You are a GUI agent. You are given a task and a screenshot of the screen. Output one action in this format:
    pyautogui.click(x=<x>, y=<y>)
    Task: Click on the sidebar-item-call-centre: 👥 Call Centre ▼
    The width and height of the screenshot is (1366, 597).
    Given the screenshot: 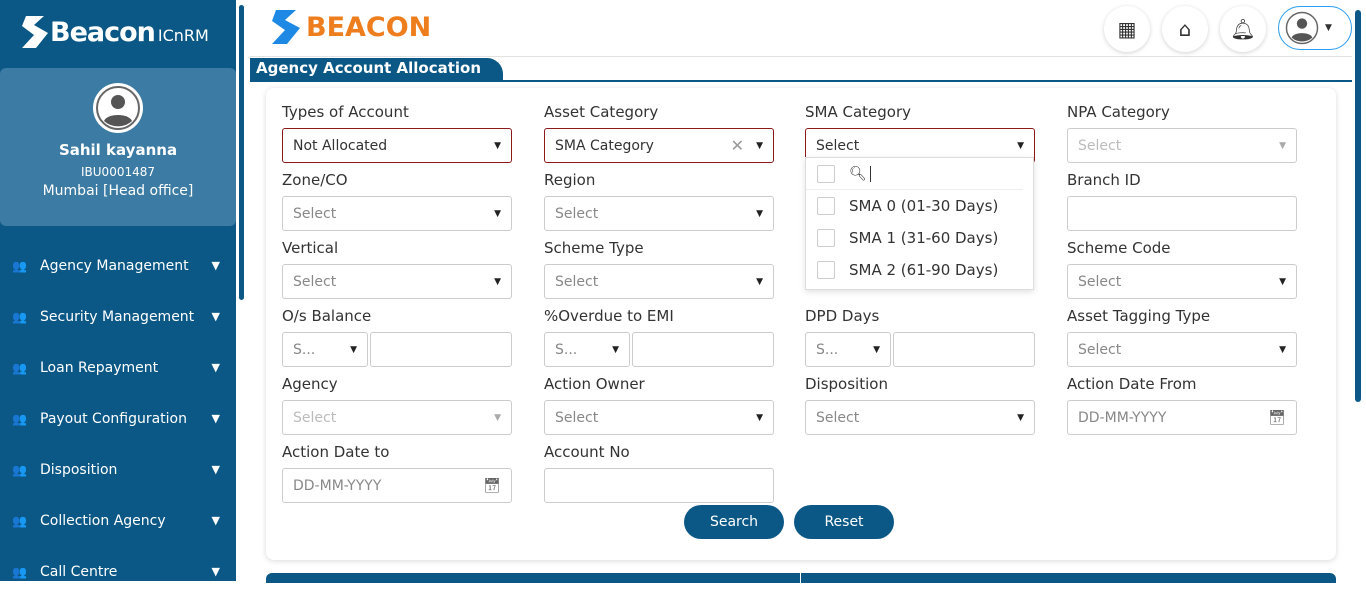 What is the action you would take?
    pyautogui.click(x=118, y=571)
    